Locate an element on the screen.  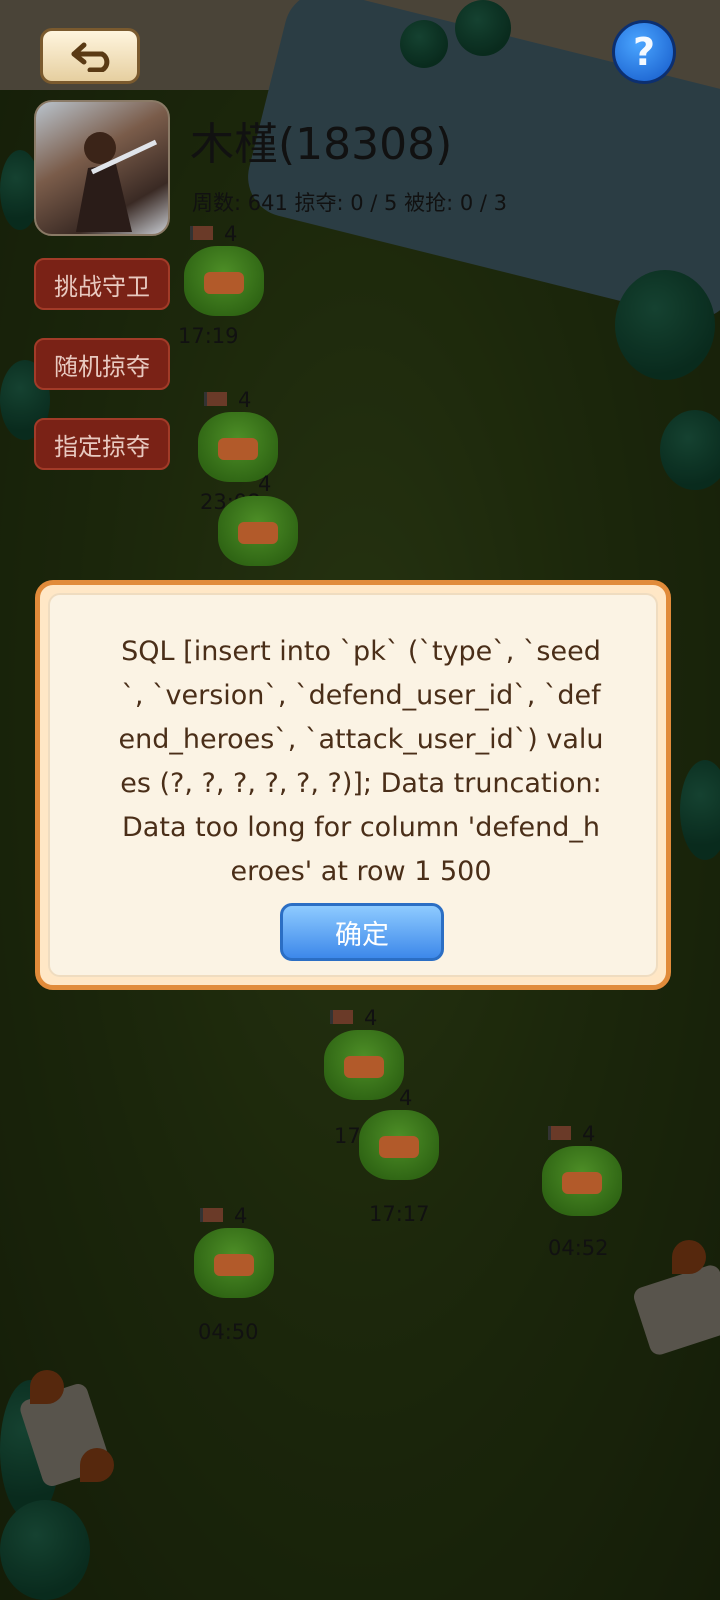
player-name: 木槿(18308) is located at coordinates (321, 144).